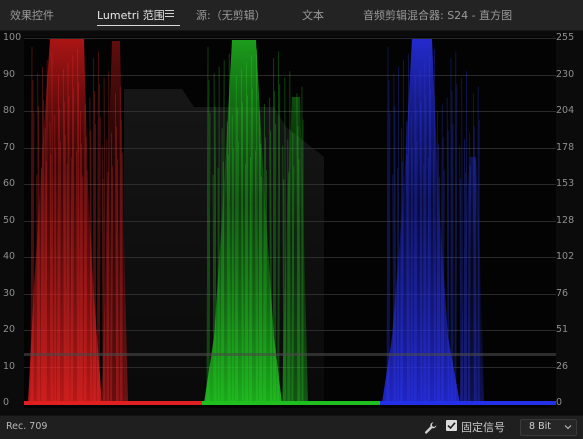  I want to click on left-scale-label: 90, so click(9, 74).